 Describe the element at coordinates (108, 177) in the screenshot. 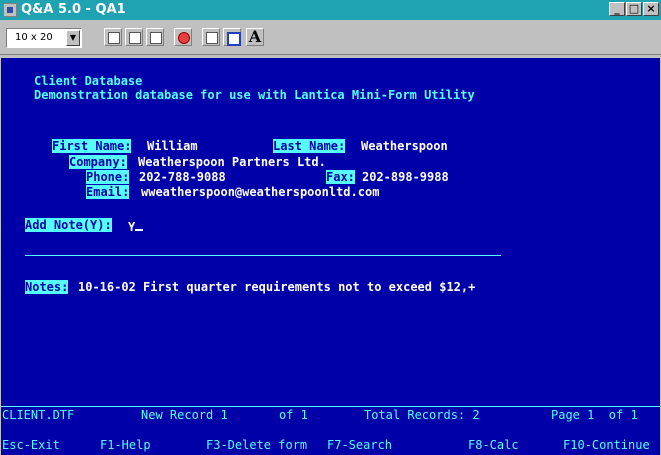

I see `phone-label: Phone:` at that location.